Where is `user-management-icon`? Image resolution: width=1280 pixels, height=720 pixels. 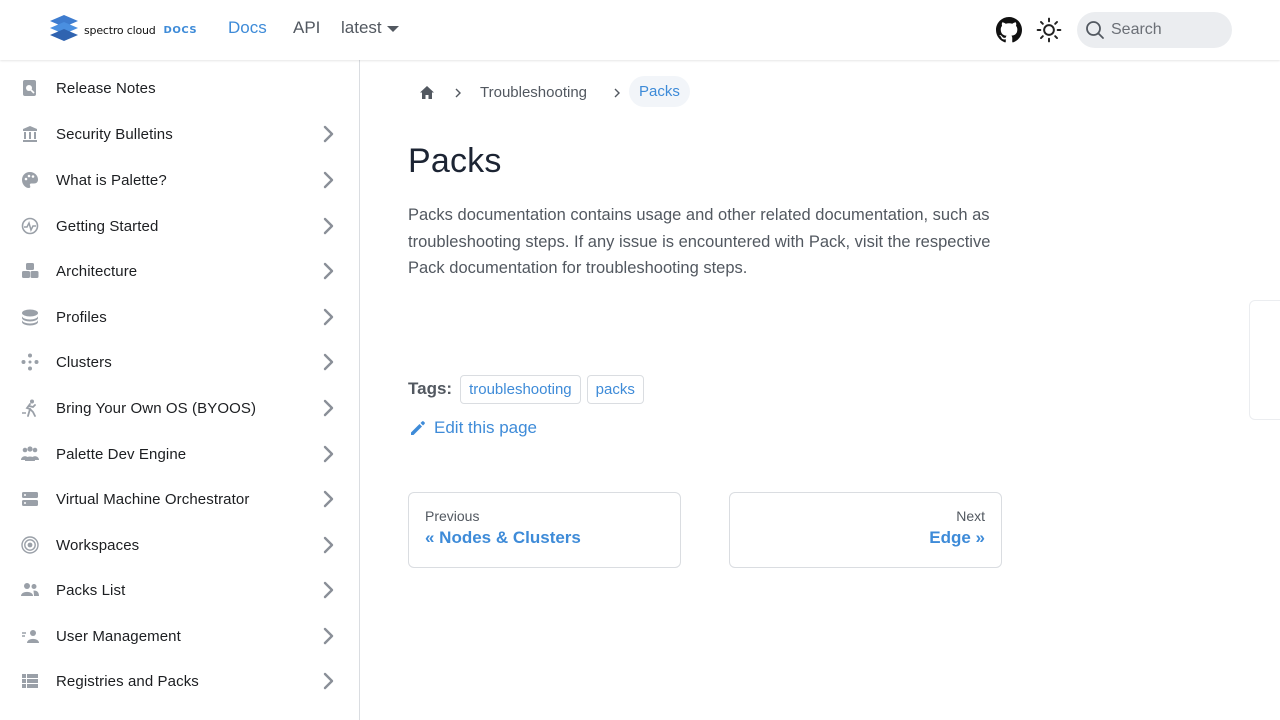 user-management-icon is located at coordinates (30, 636).